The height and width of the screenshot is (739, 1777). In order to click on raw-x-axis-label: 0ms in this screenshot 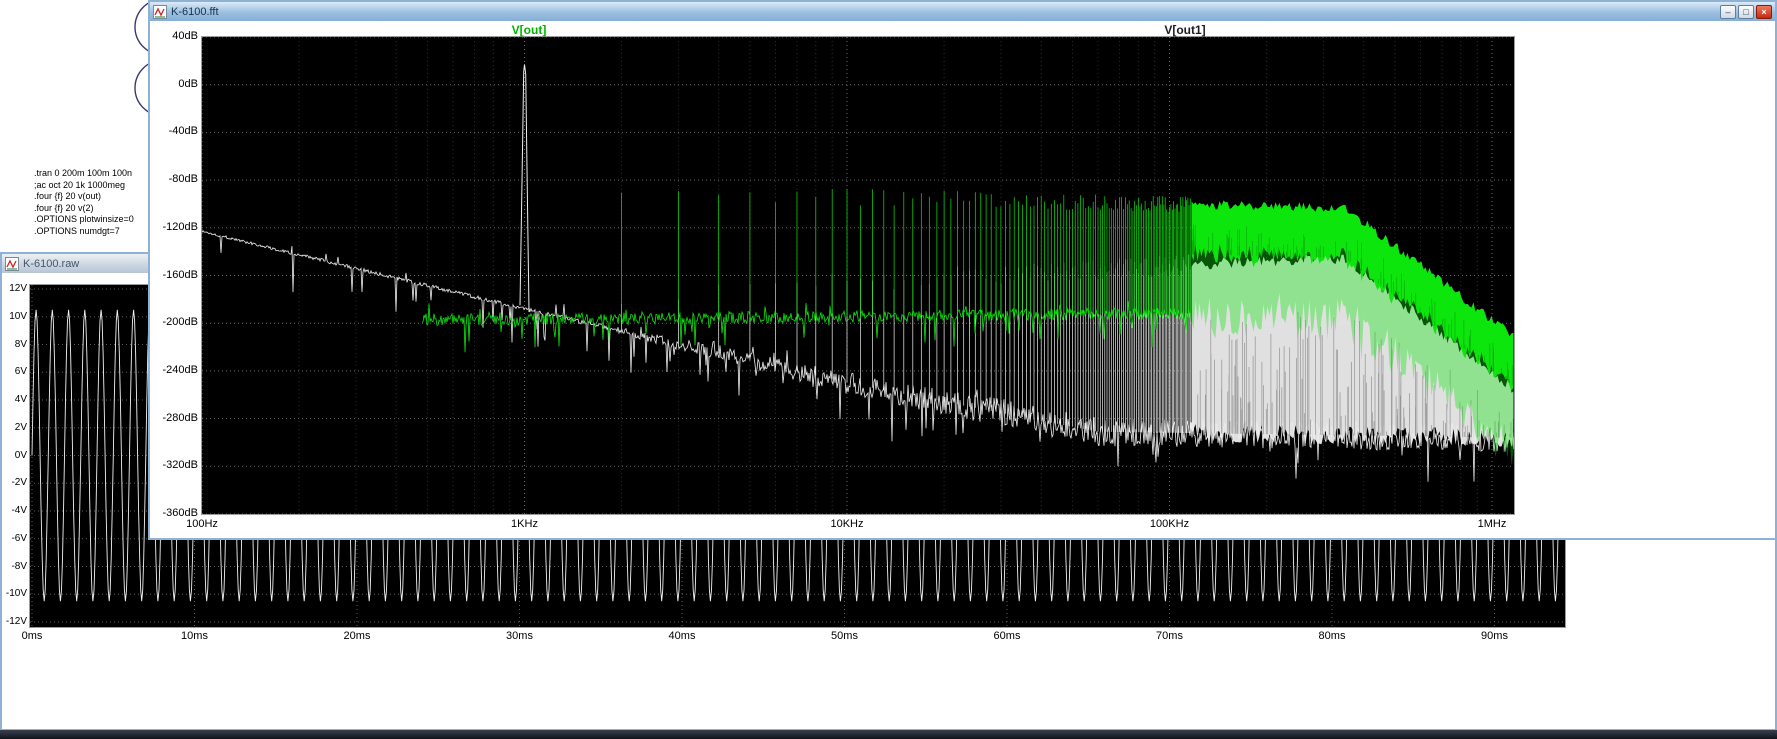, I will do `click(32, 636)`.